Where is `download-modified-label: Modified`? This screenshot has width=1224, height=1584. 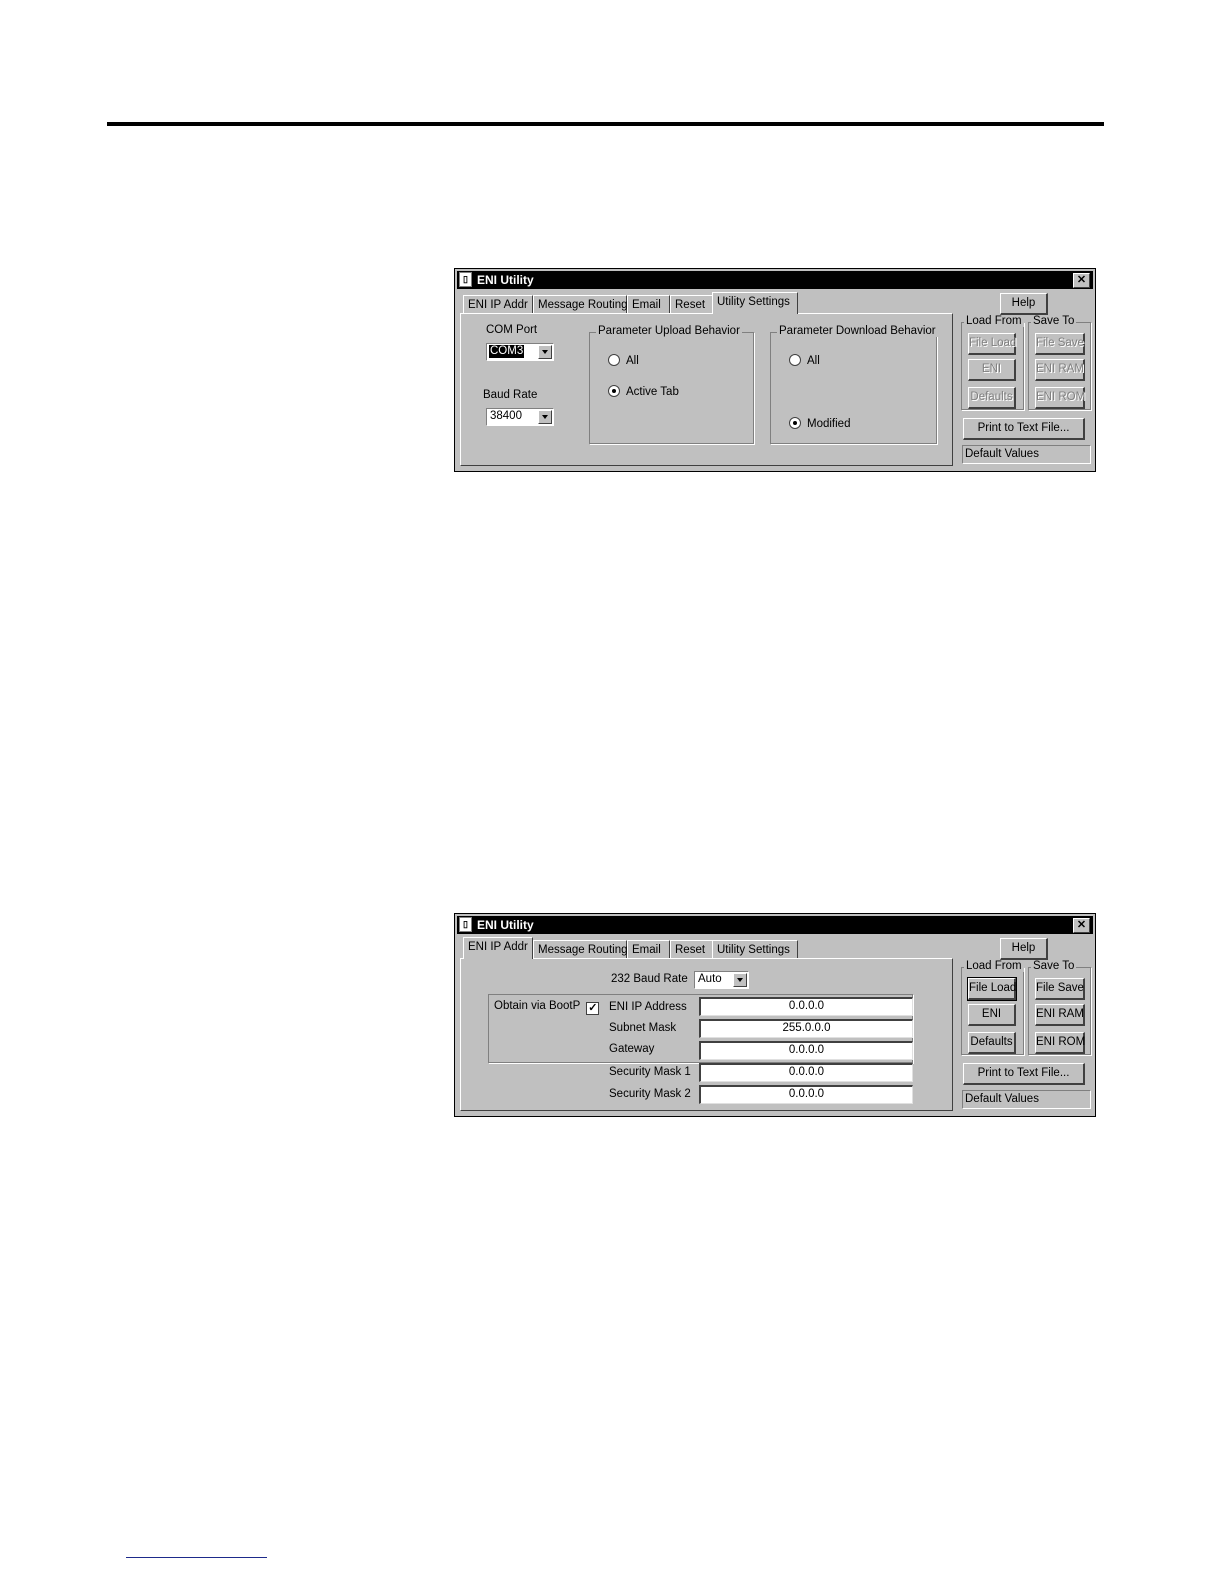
download-modified-label: Modified is located at coordinates (829, 424).